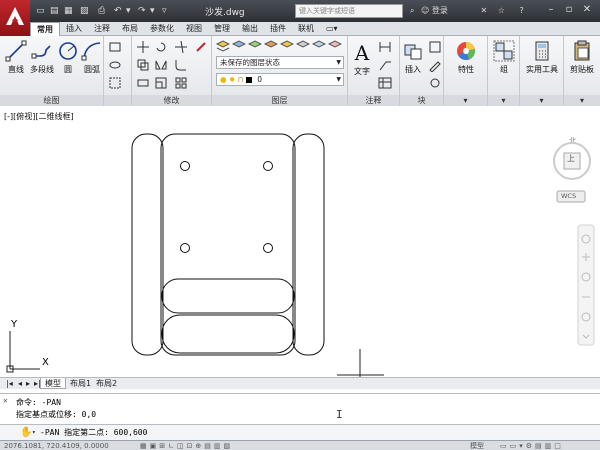 This screenshot has height=450, width=600. What do you see at coordinates (306, 29) in the screenshot?
I see `tab-online: 联机` at bounding box center [306, 29].